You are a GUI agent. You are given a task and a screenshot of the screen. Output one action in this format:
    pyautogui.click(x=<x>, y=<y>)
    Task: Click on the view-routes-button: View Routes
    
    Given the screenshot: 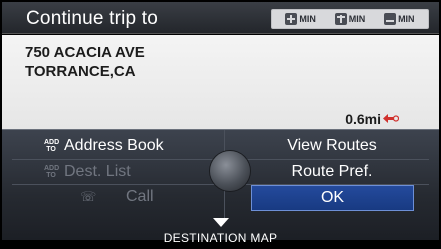 What is the action you would take?
    pyautogui.click(x=332, y=145)
    